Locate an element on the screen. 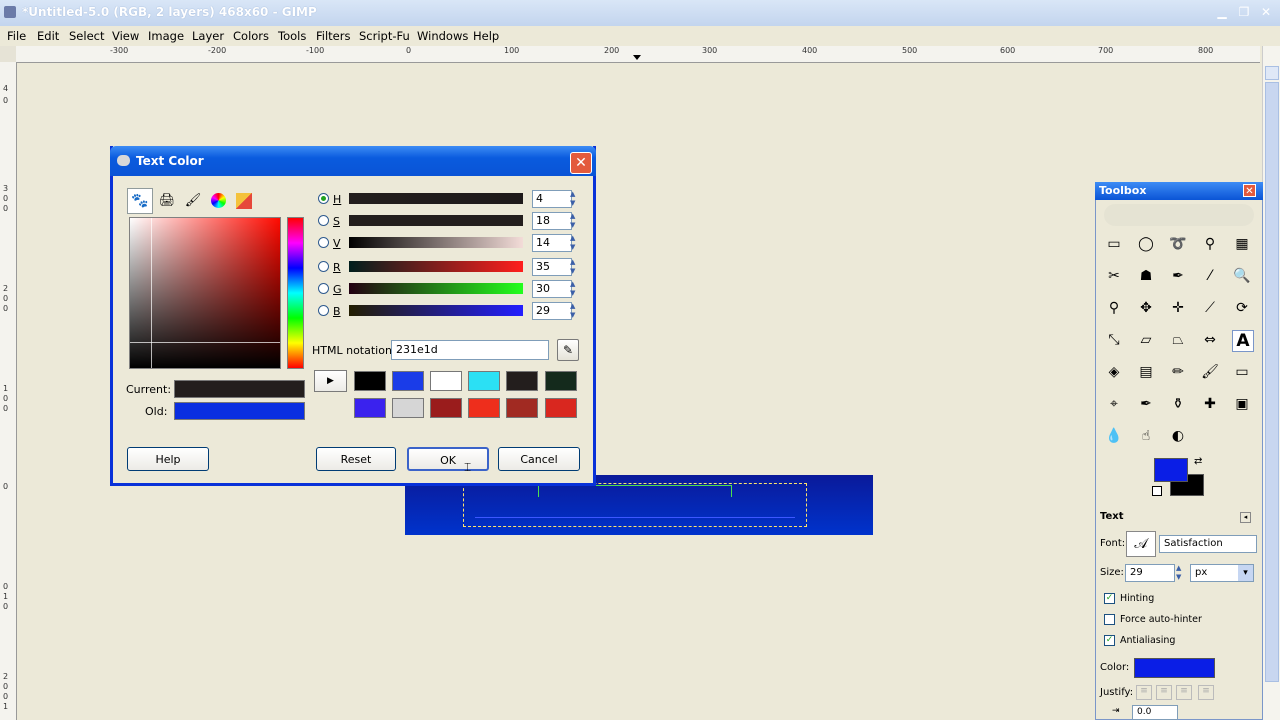 The image size is (1280, 720). wheel-selector-tab is located at coordinates (219, 201).